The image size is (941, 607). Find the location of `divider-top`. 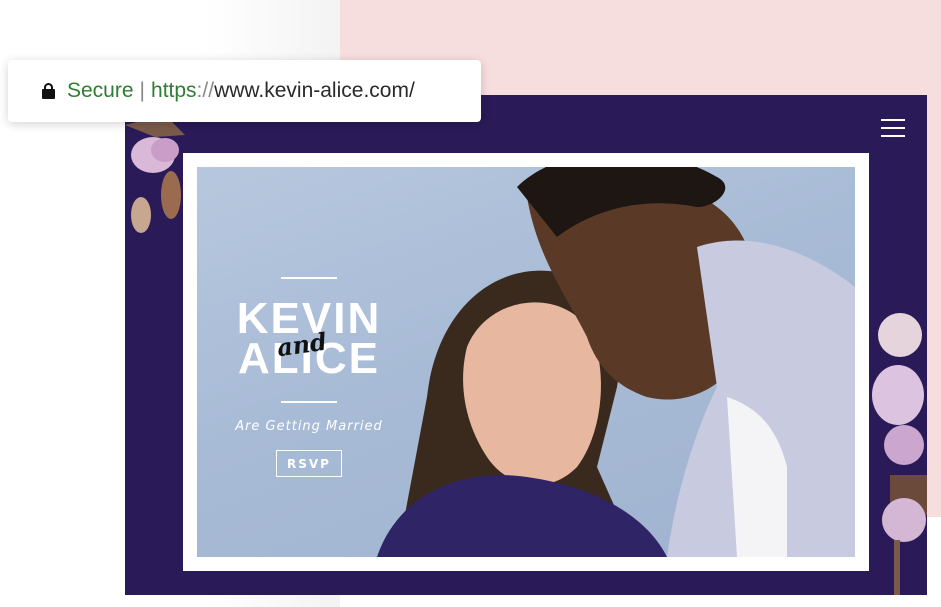

divider-top is located at coordinates (309, 278).